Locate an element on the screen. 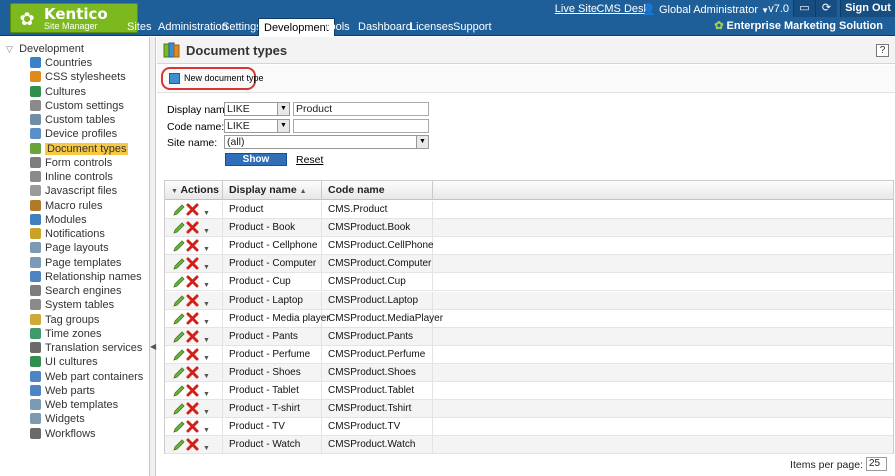  cms-desk-link: CMS Desk is located at coordinates (622, 9).